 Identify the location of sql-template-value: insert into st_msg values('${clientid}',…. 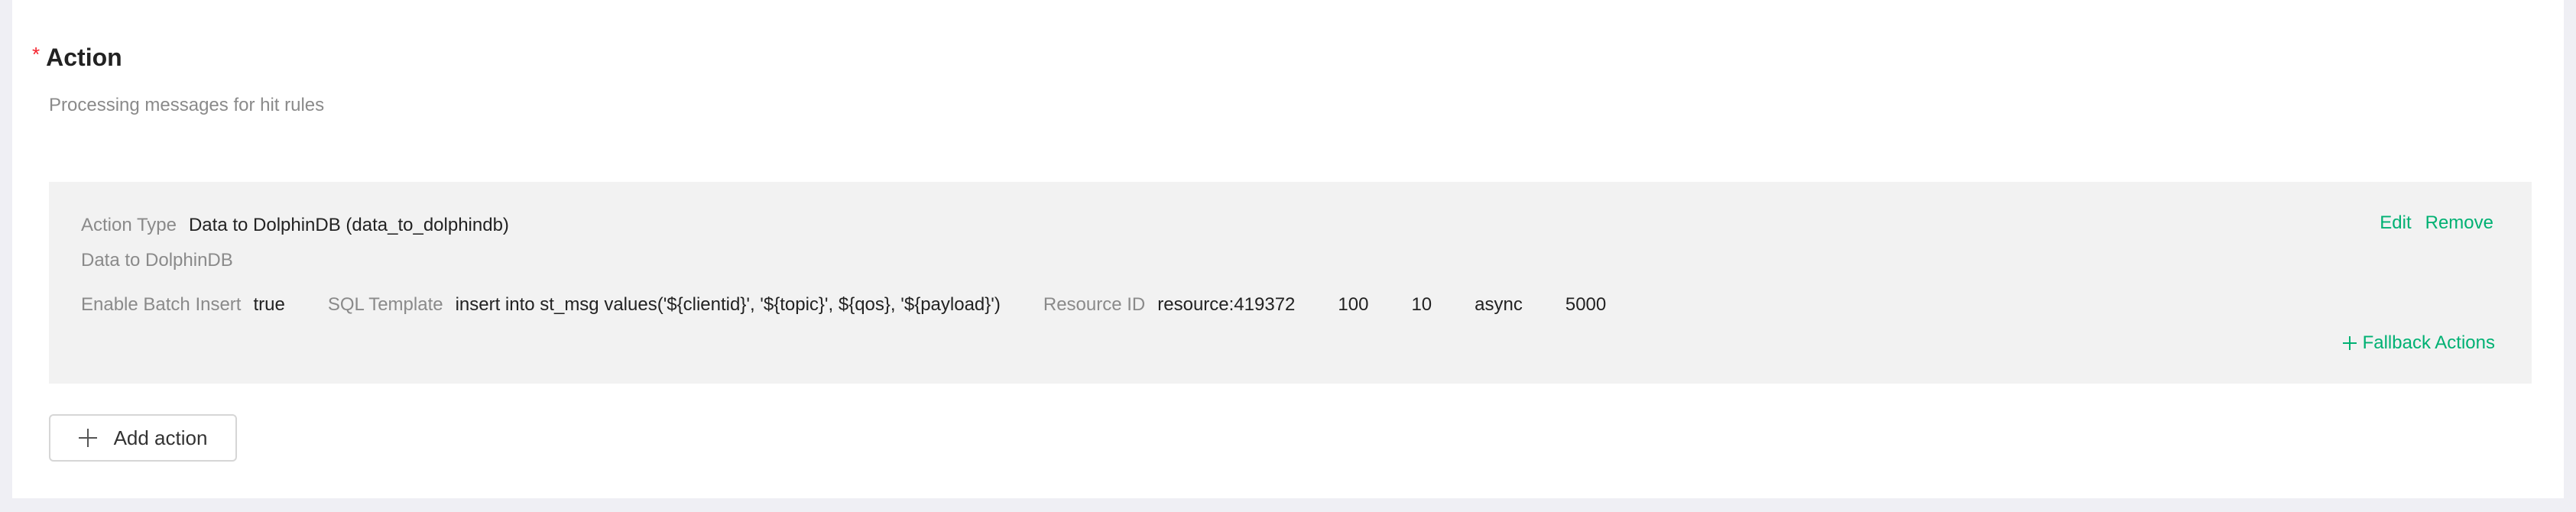
(728, 304).